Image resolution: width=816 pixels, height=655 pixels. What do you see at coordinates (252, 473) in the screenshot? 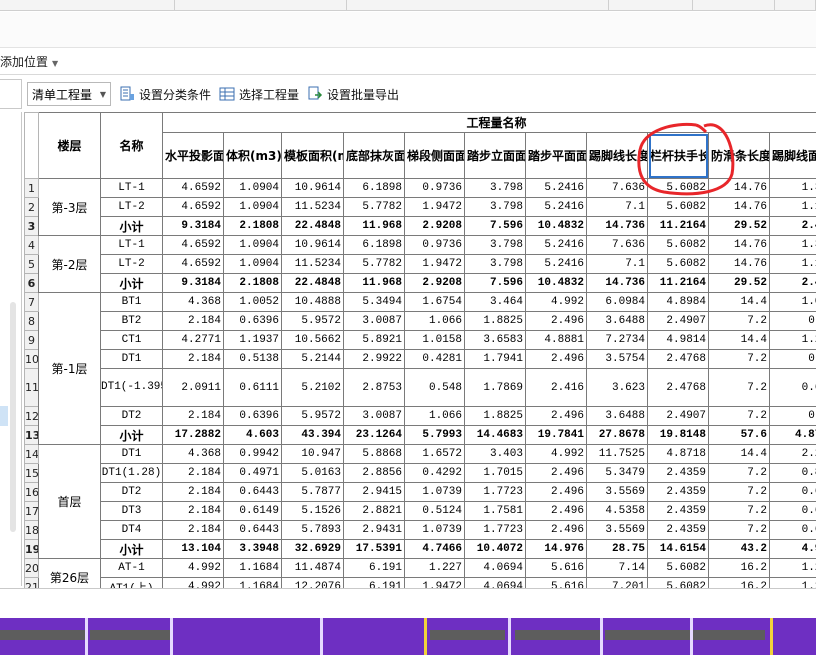
I see `value-cell: 0.4971` at bounding box center [252, 473].